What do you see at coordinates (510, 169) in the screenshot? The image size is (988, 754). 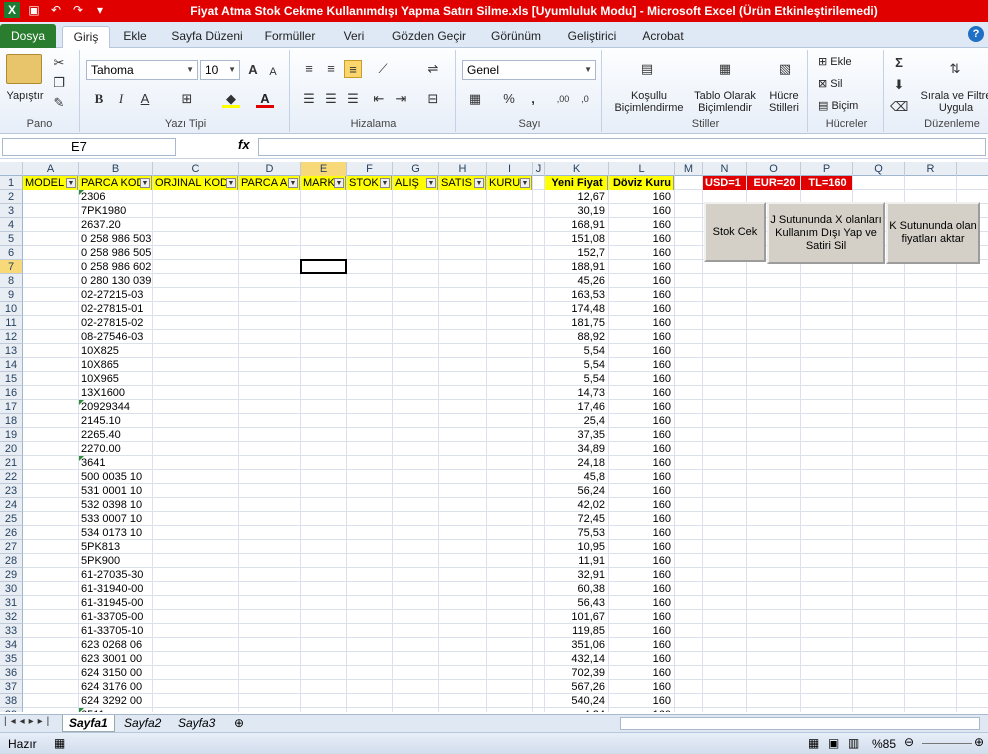 I see `column-header-i: I` at bounding box center [510, 169].